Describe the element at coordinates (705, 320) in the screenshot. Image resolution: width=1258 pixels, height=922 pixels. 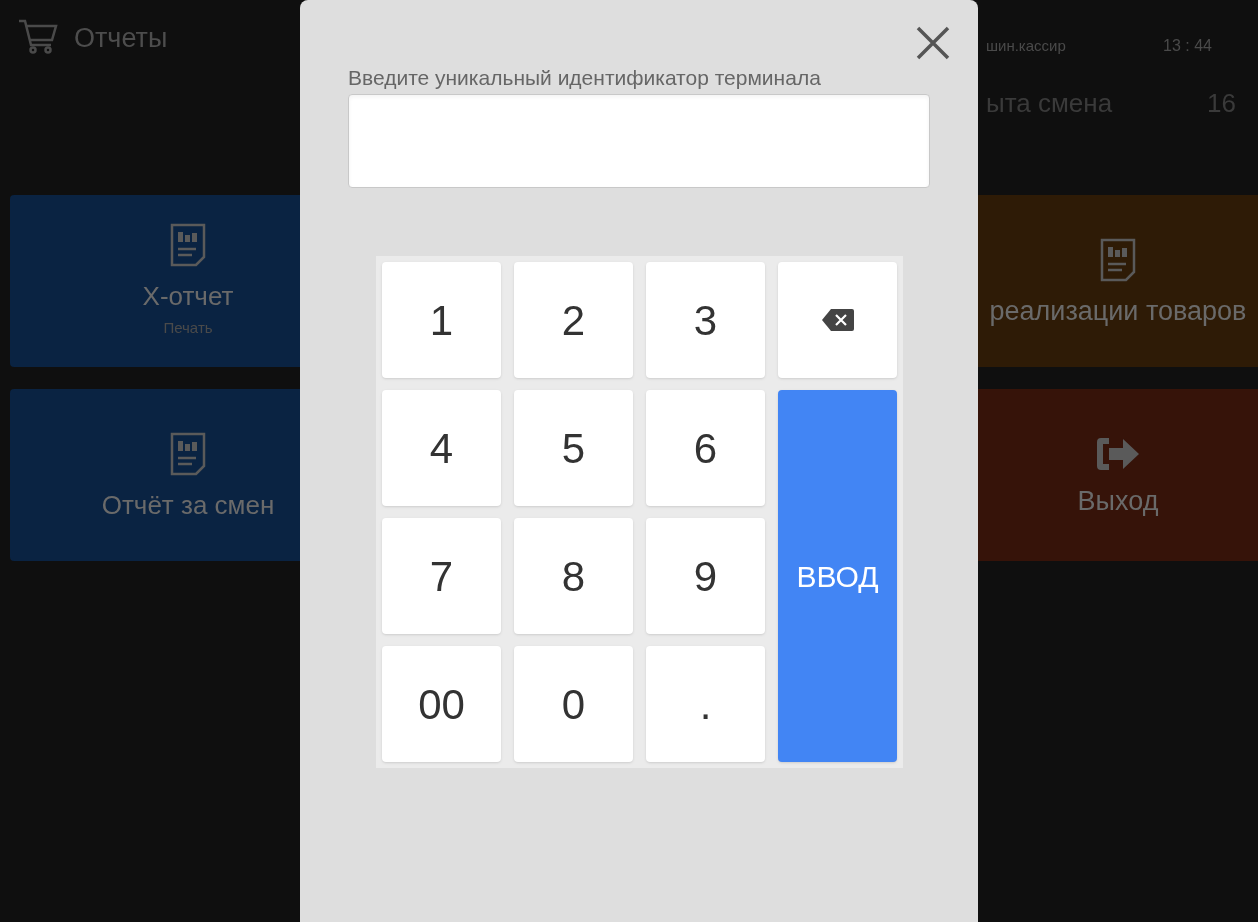
I see `number-key: 3` at that location.